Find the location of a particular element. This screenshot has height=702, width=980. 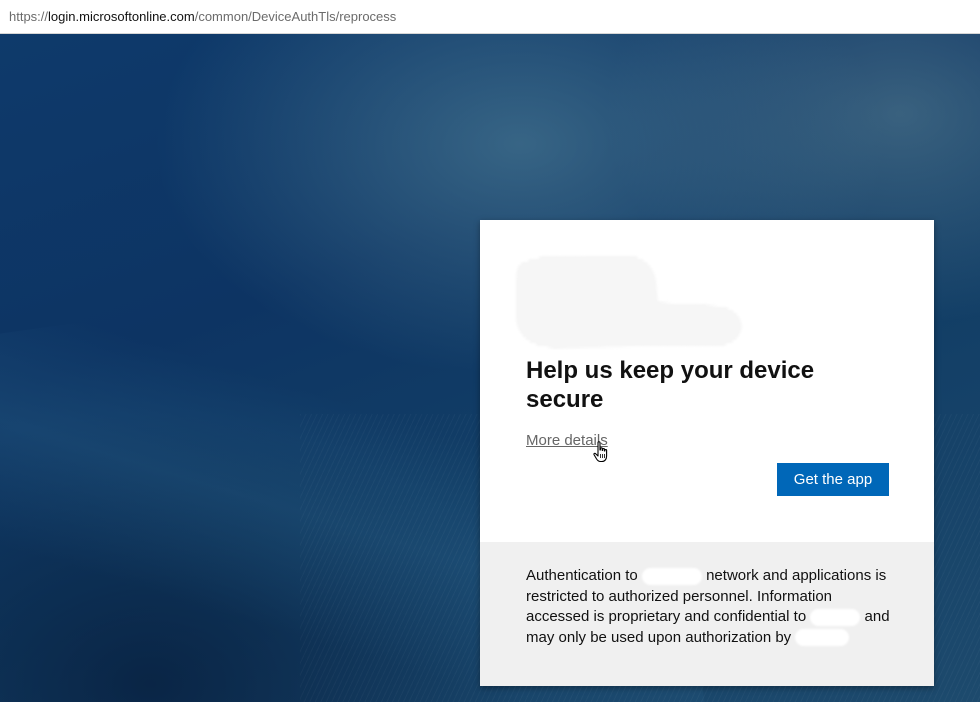

url-path: /common/DeviceAuthTls/reprocess is located at coordinates (295, 16).